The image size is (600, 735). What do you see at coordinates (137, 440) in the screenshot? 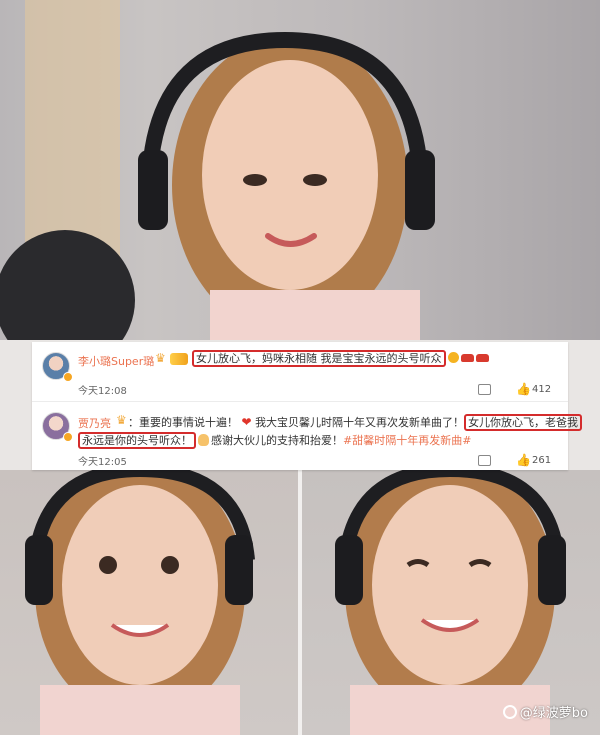
I see `highlight-box: 永远是你的头号听众！` at bounding box center [137, 440].